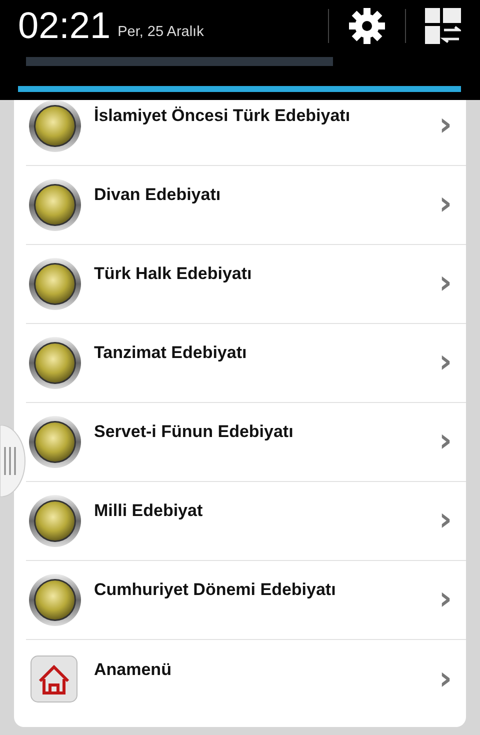  I want to click on grid-toggle-icon, so click(443, 26).